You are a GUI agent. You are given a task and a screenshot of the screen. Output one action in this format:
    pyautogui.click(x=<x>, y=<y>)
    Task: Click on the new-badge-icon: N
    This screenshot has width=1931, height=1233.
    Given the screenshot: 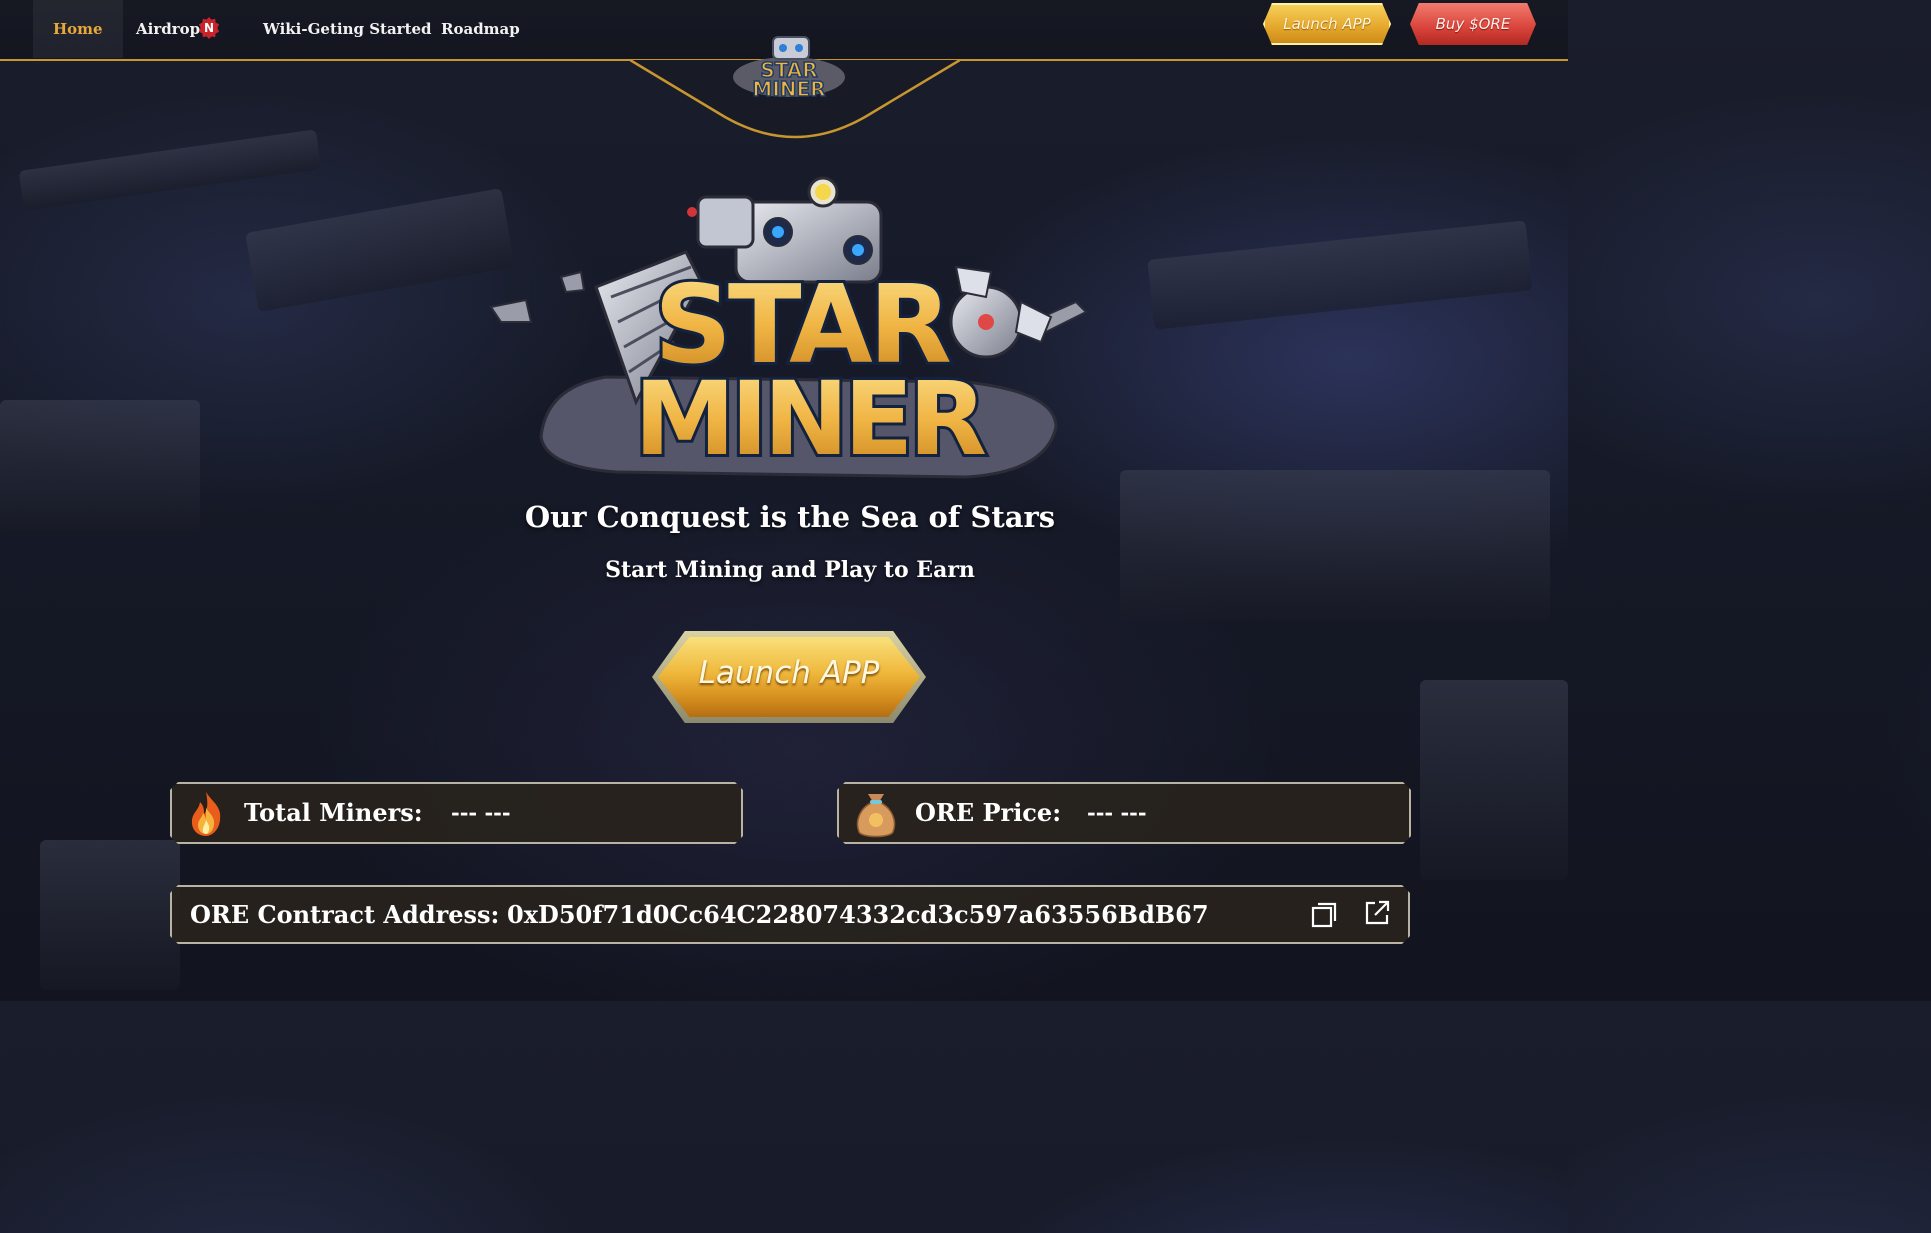 What is the action you would take?
    pyautogui.click(x=209, y=28)
    